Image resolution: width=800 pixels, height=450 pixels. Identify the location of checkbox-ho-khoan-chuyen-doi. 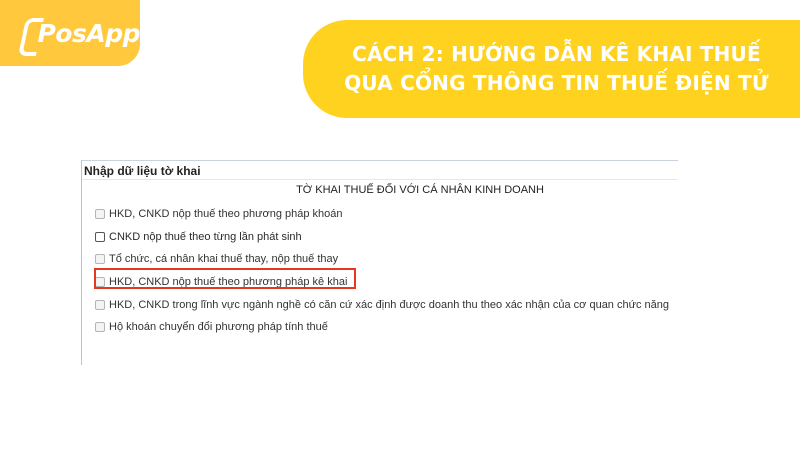
(100, 327).